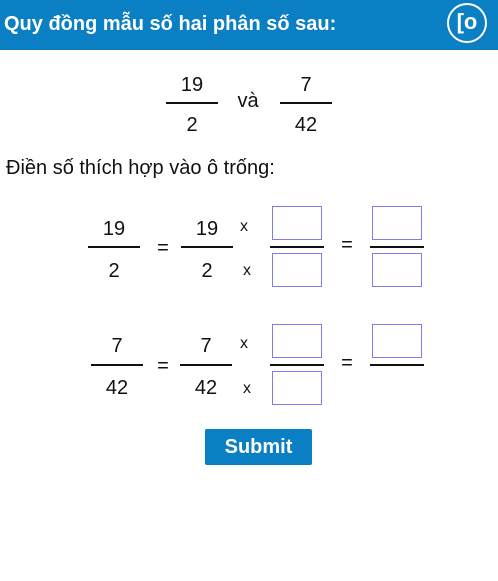  What do you see at coordinates (140, 168) in the screenshot?
I see `instruction-text: Điền số thích hợp vào ô trống:` at bounding box center [140, 168].